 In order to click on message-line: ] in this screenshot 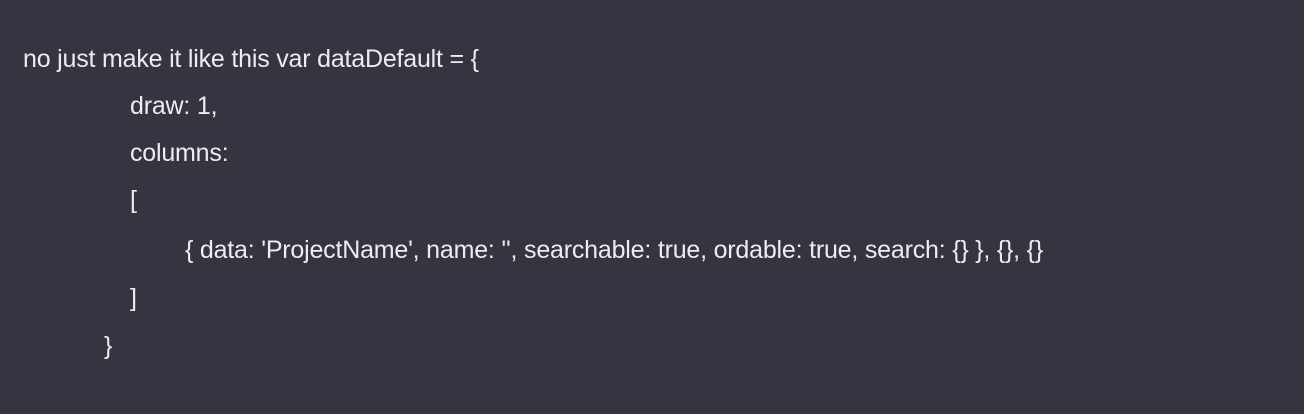, I will do `click(133, 298)`.